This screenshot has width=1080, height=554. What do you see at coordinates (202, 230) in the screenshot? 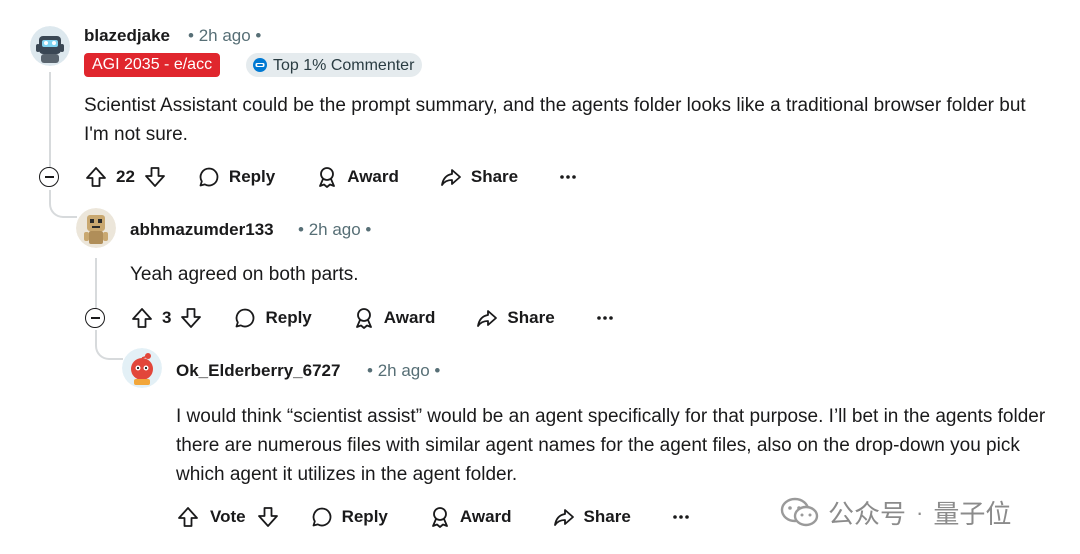
I see `username: abhmazumder133` at bounding box center [202, 230].